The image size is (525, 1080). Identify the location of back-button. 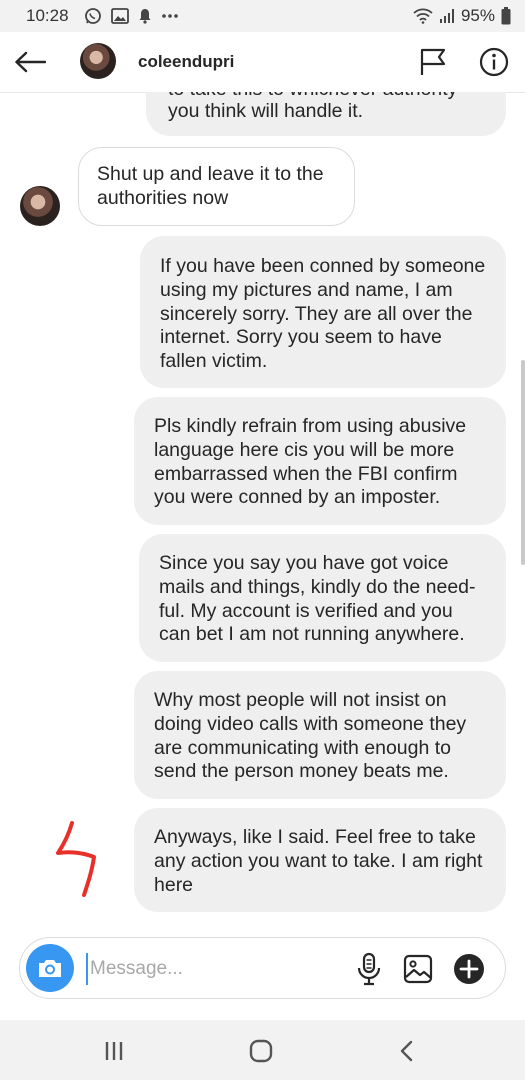
(30, 62).